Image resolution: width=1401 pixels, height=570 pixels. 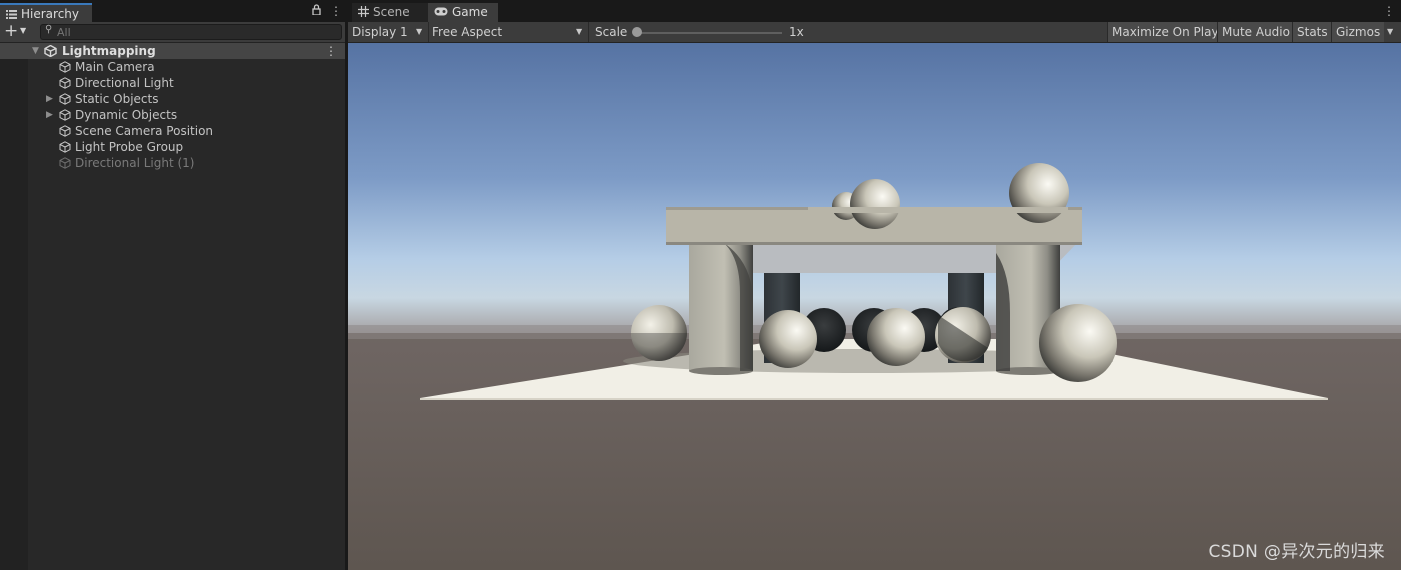 What do you see at coordinates (172, 67) in the screenshot?
I see `tree-item: Main Camera` at bounding box center [172, 67].